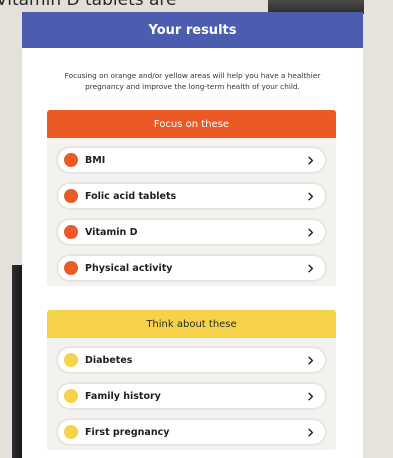  I want to click on background-right, so click(378, 229).